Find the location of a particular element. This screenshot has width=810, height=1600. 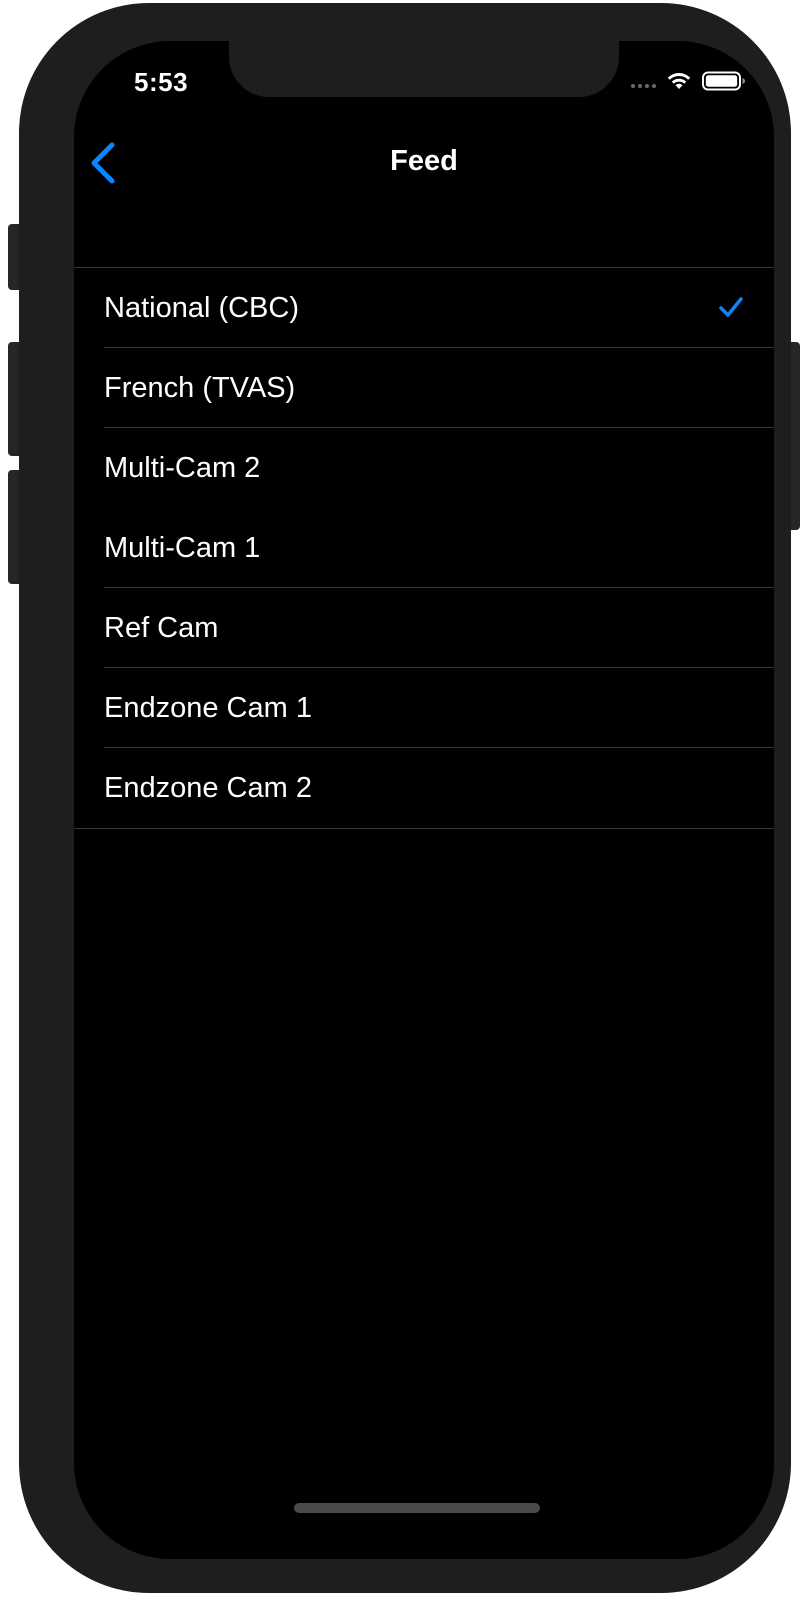

feed-option-label: Ref Cam is located at coordinates (161, 628).